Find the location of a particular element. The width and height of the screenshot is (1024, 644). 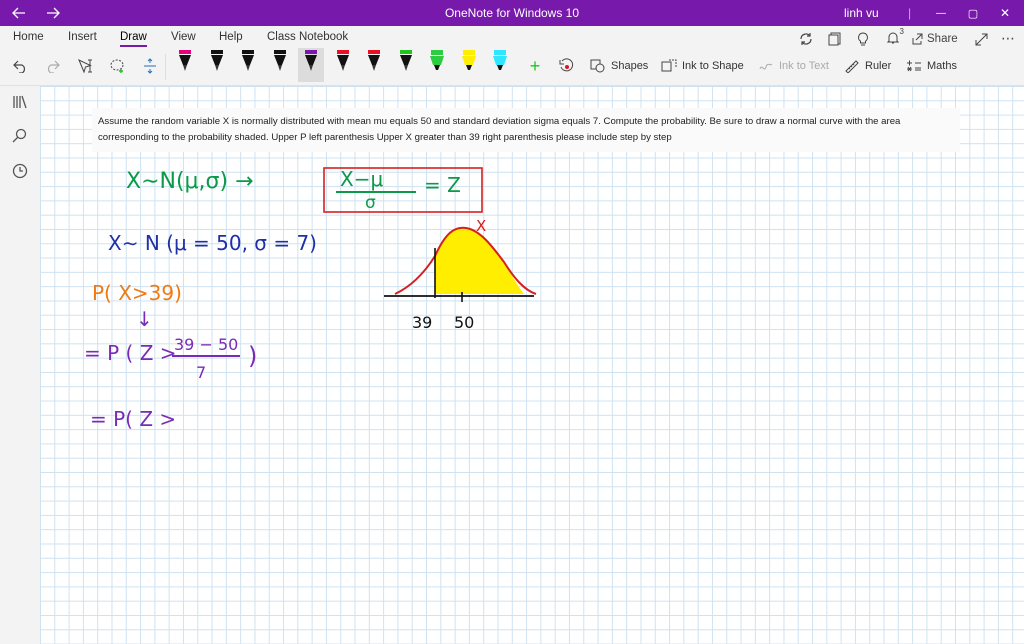

ink-standardize-close: ) is located at coordinates (252, 356).